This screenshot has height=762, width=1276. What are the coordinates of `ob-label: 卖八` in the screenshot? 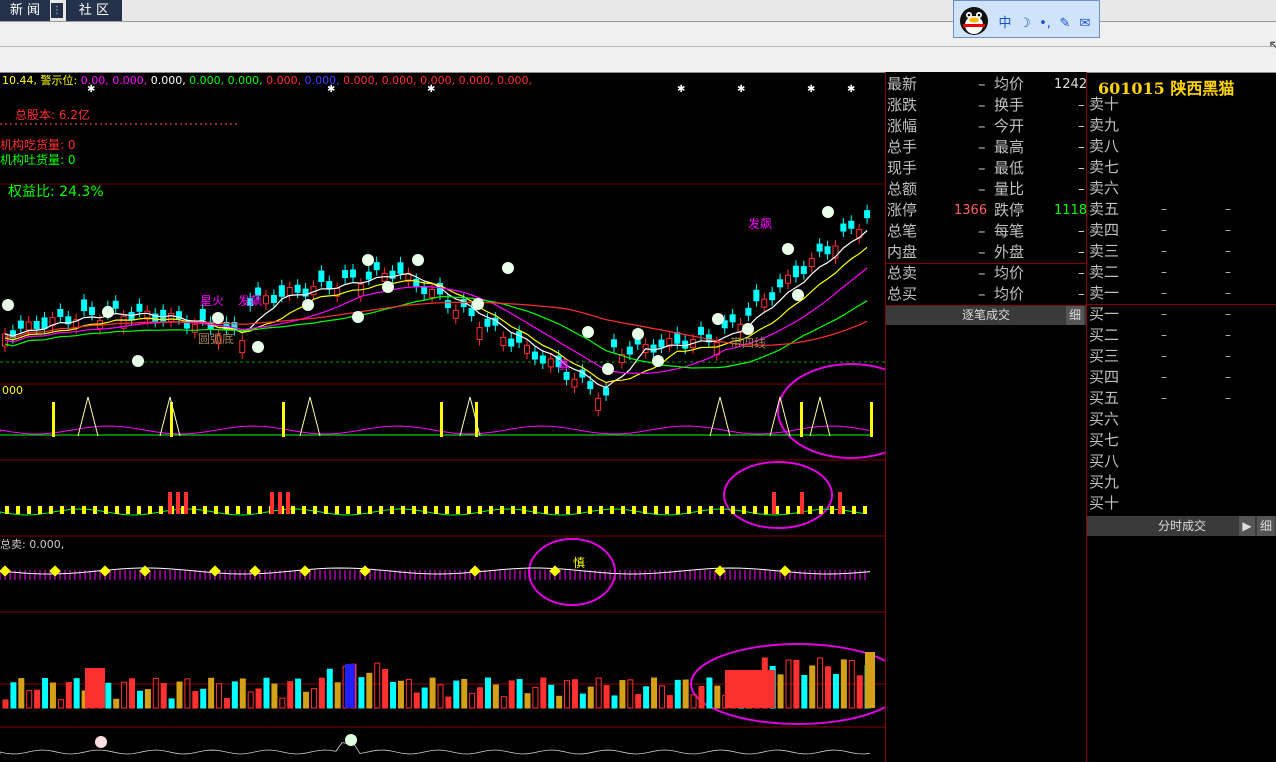 It's located at (1104, 146).